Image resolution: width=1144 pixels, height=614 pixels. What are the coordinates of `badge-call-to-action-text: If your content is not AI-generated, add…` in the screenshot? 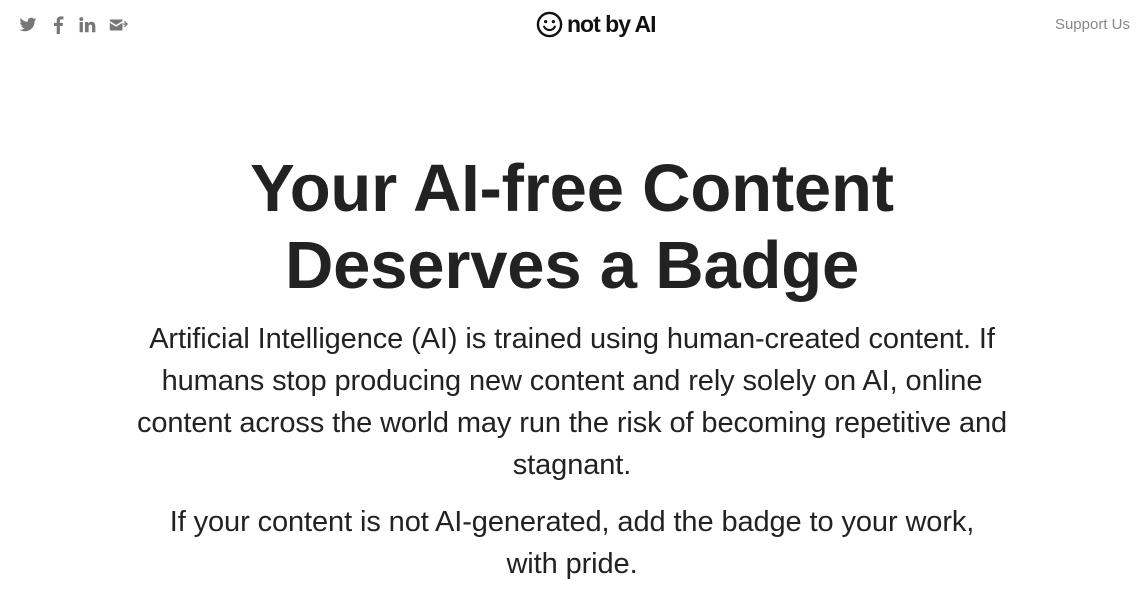 It's located at (572, 543).